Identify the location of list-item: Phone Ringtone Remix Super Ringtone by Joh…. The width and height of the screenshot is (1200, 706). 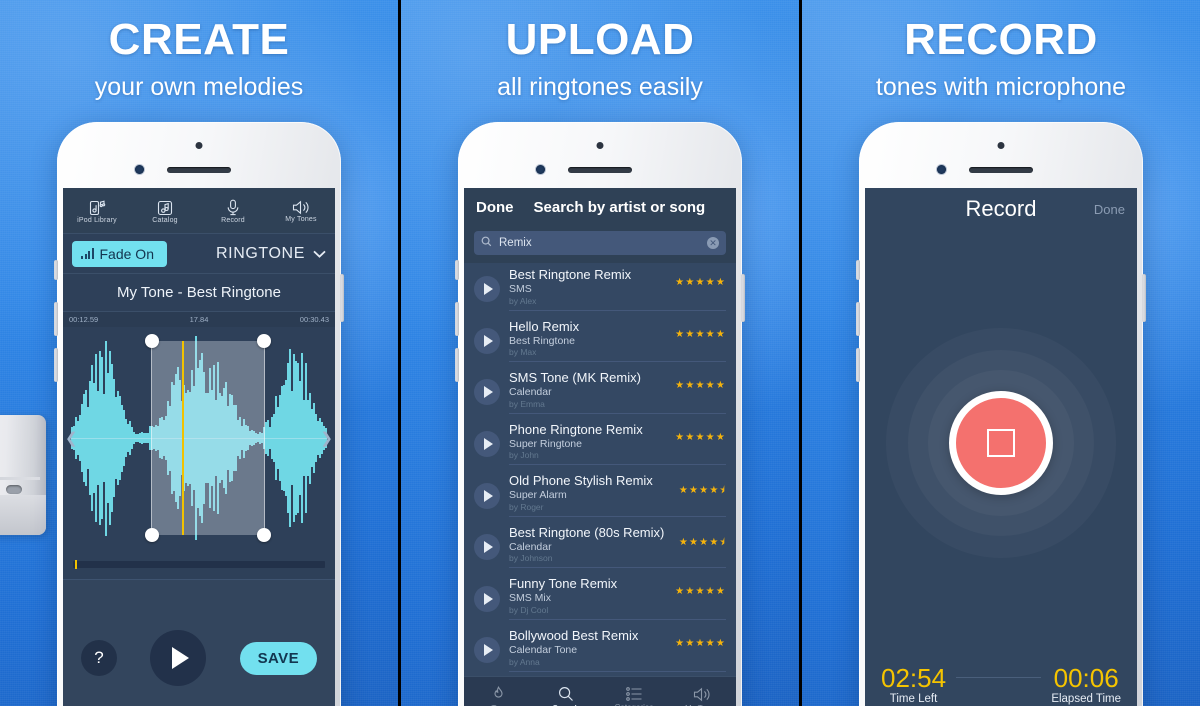
(600, 444).